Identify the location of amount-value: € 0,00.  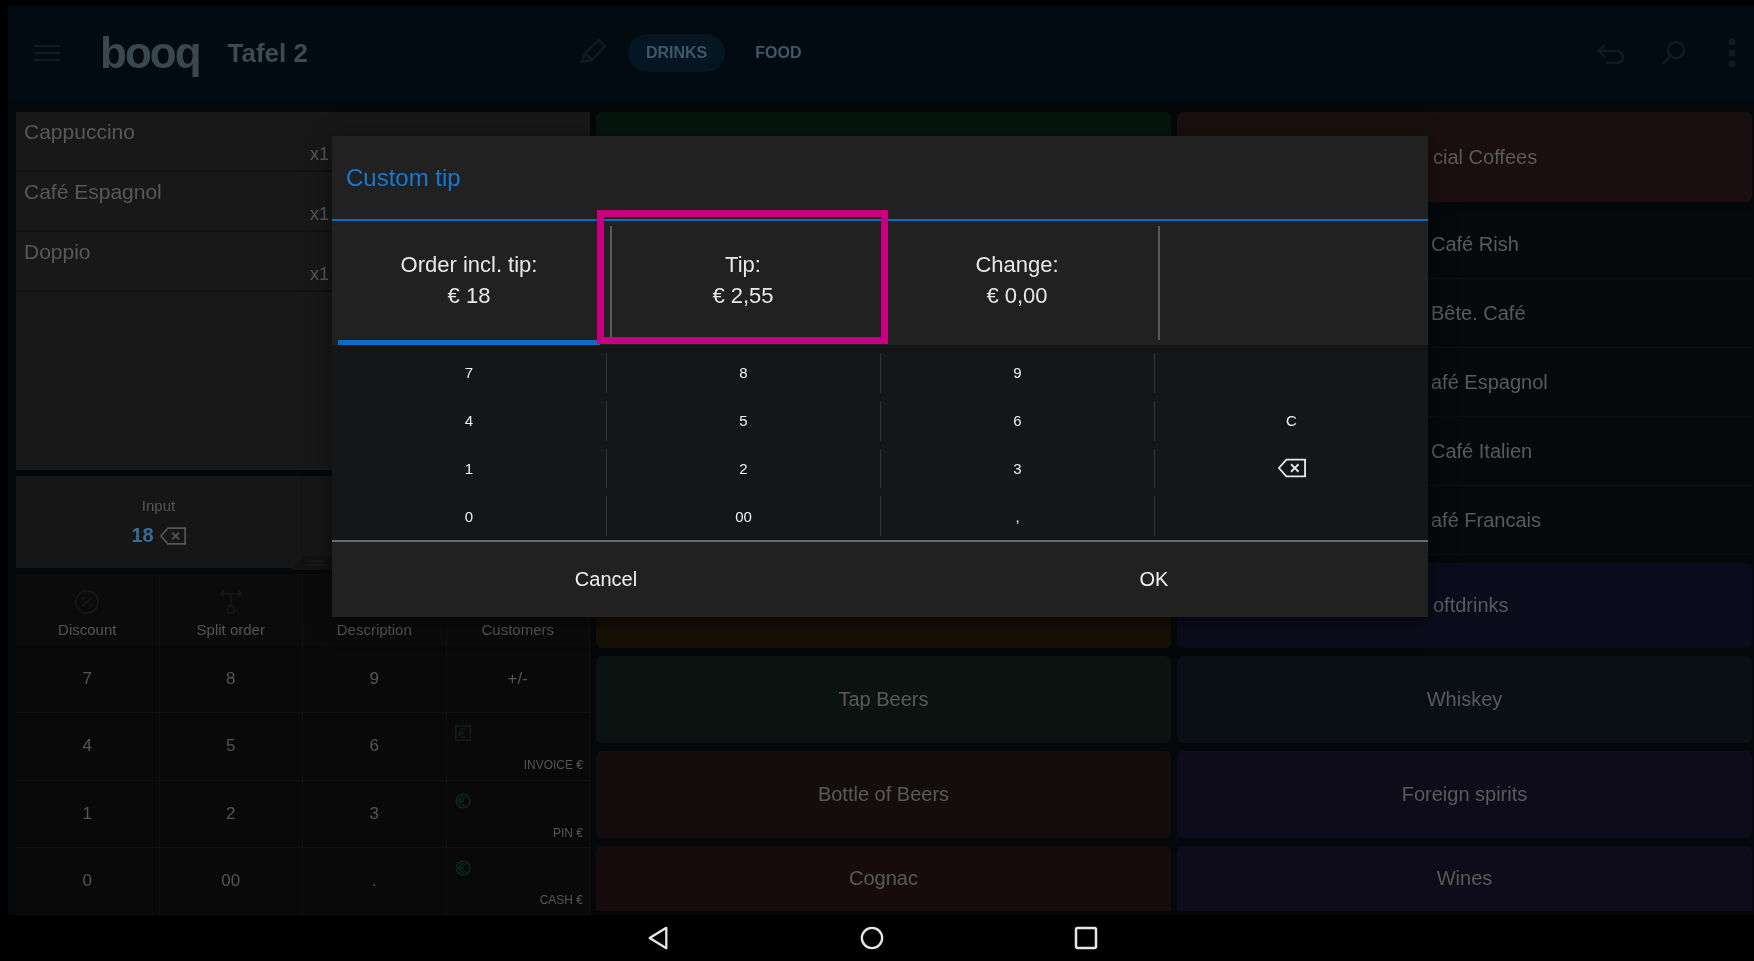
(1017, 295).